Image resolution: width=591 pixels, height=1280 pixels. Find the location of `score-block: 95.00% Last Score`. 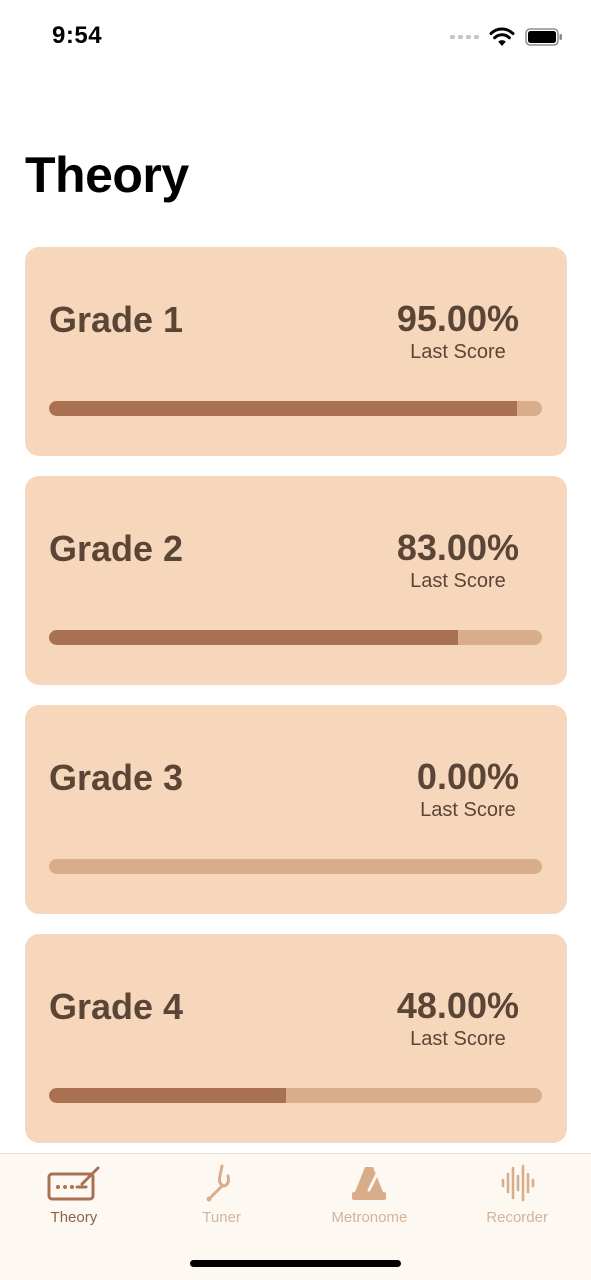

score-block: 95.00% Last Score is located at coordinates (458, 331).